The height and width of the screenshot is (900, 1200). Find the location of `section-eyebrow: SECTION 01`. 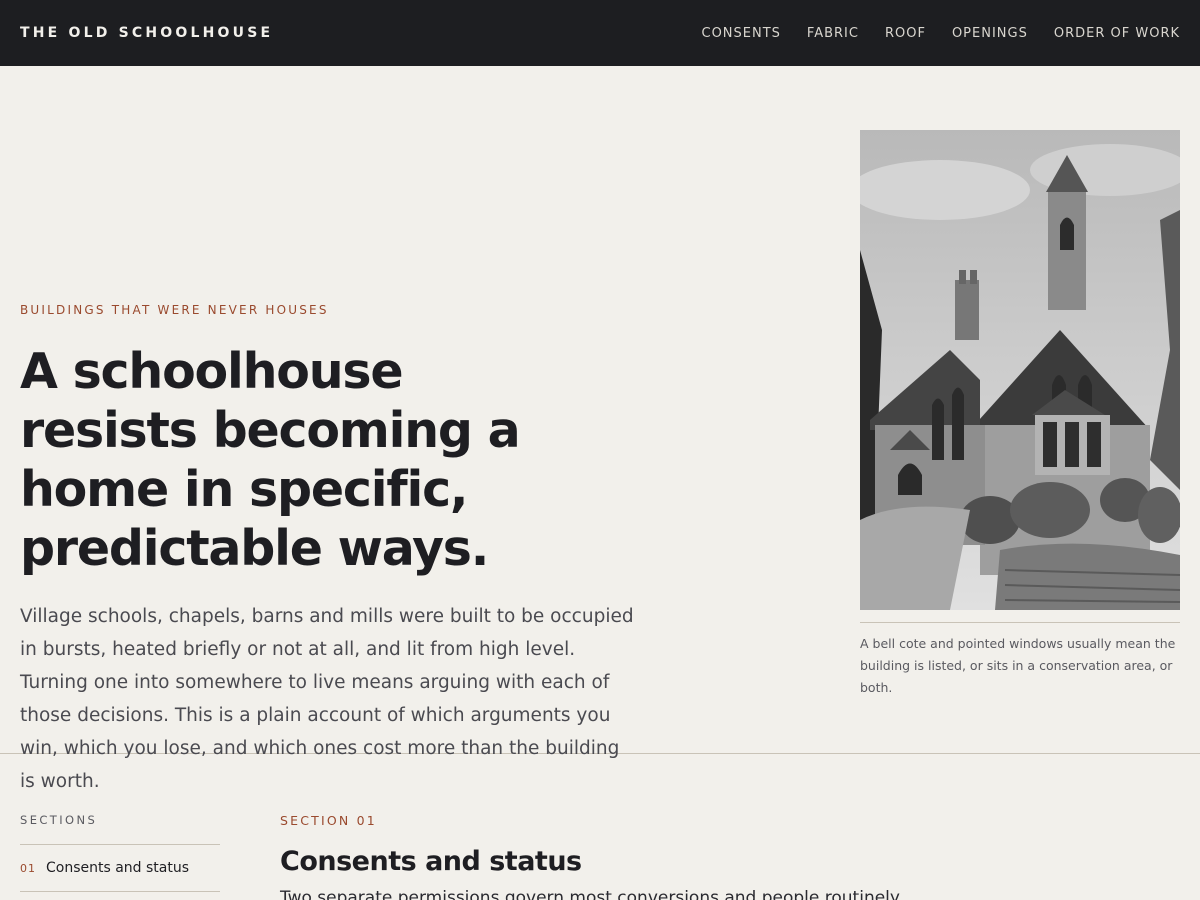

section-eyebrow: SECTION 01 is located at coordinates (328, 820).